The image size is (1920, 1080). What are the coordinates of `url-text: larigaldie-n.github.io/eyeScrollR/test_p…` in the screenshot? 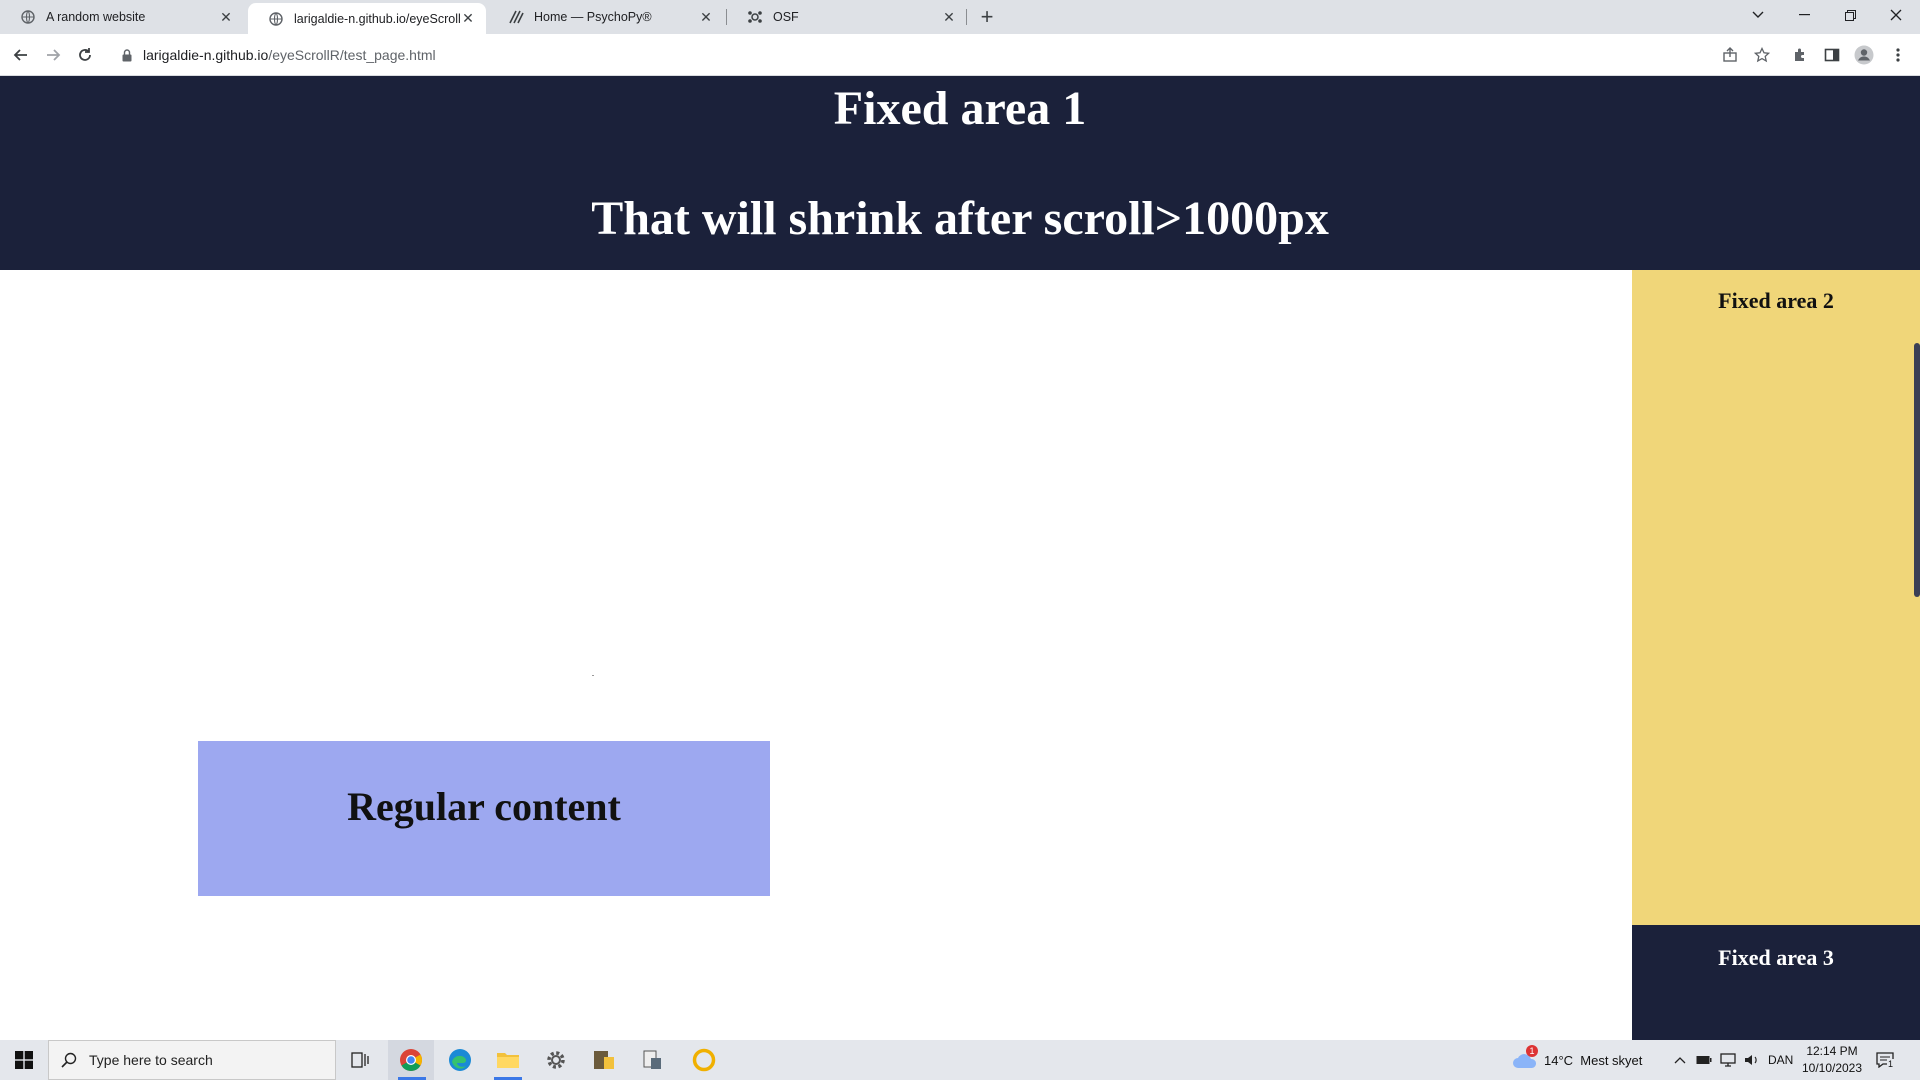 It's located at (289, 55).